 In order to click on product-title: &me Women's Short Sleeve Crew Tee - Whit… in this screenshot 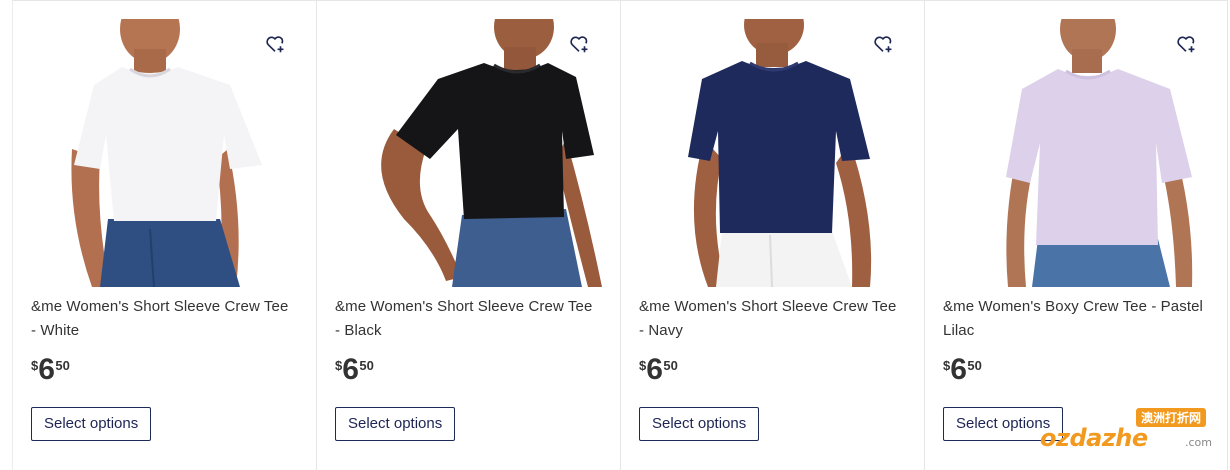, I will do `click(162, 319)`.